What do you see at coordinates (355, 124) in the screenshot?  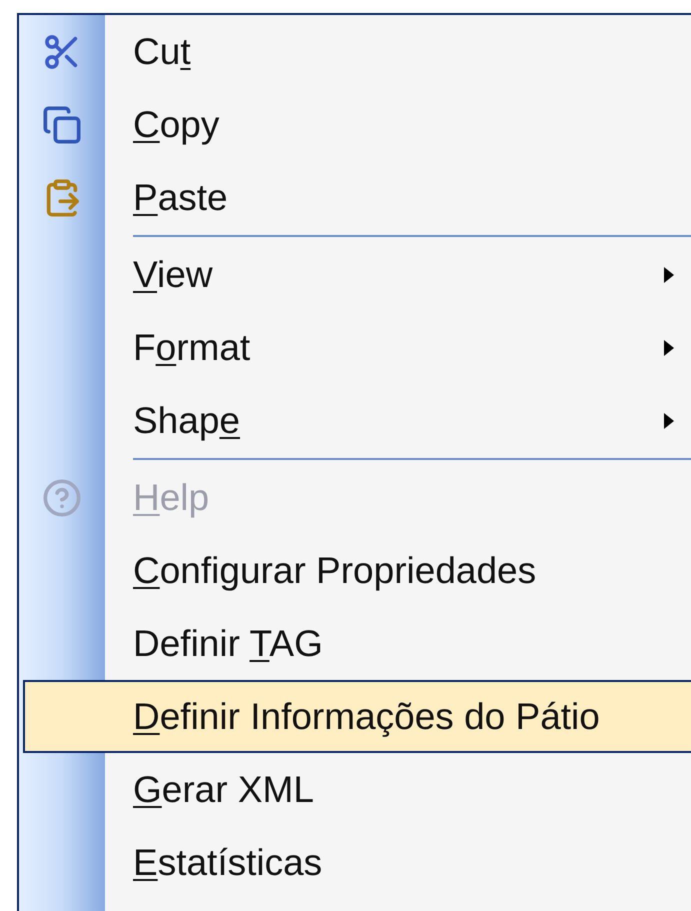 I see `menu-item: Copy` at bounding box center [355, 124].